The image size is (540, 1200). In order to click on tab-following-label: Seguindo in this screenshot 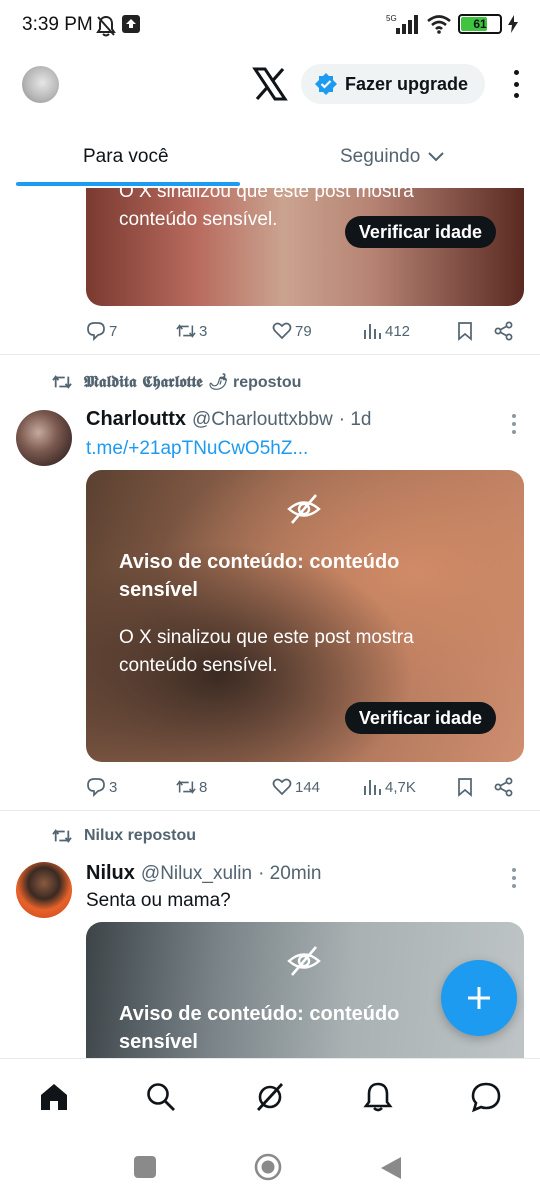, I will do `click(380, 156)`.